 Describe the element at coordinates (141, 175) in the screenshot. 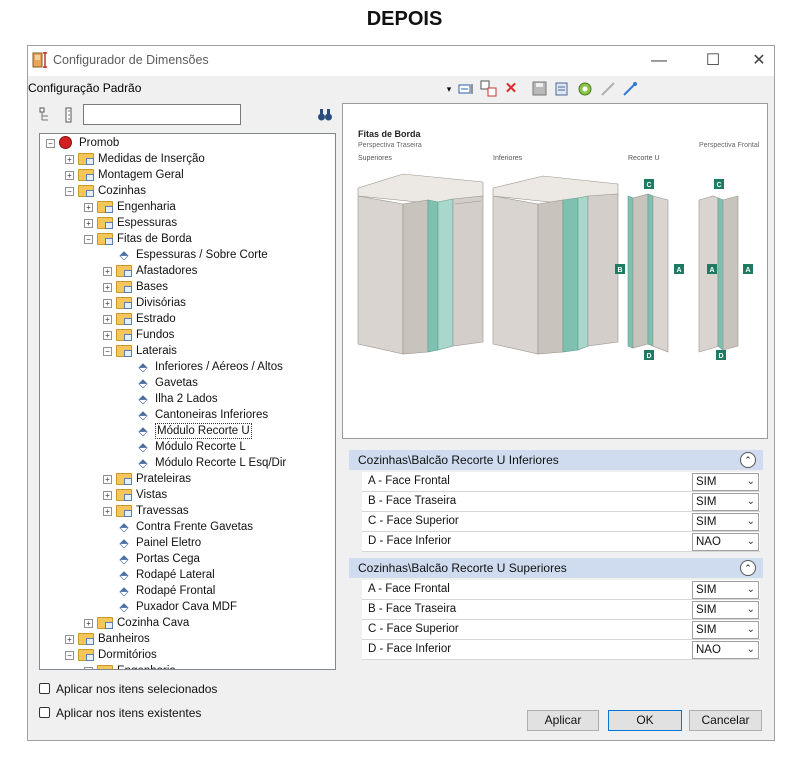

I see `tree-item-label: Montagem Geral` at that location.